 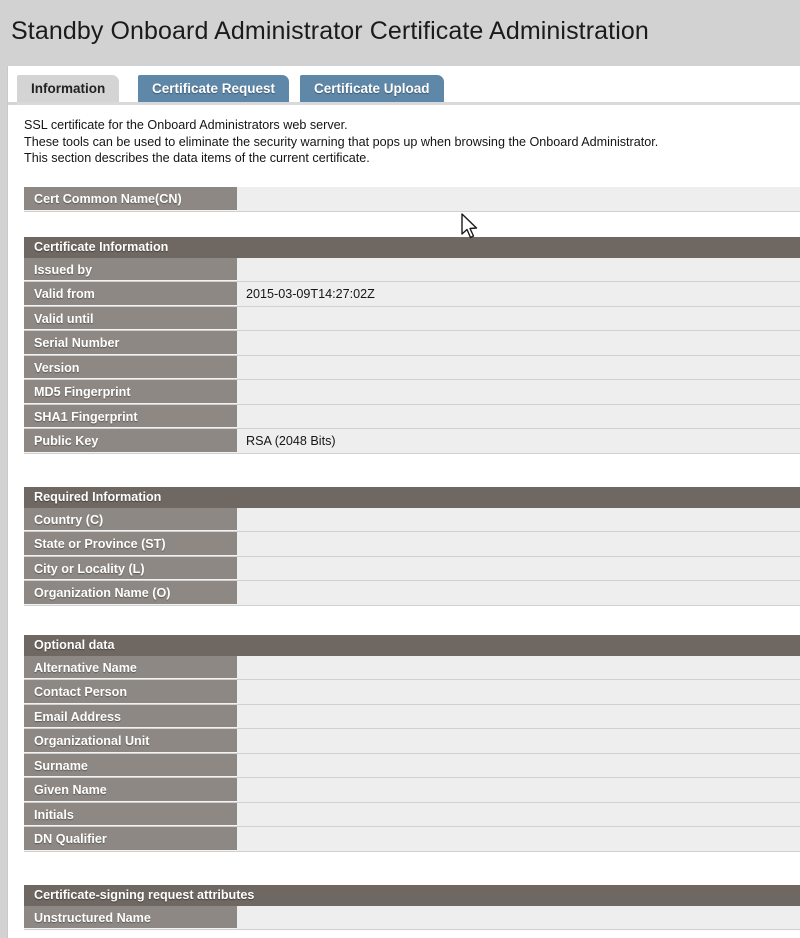 I want to click on table-row: Unstructured Name, so click(x=412, y=917).